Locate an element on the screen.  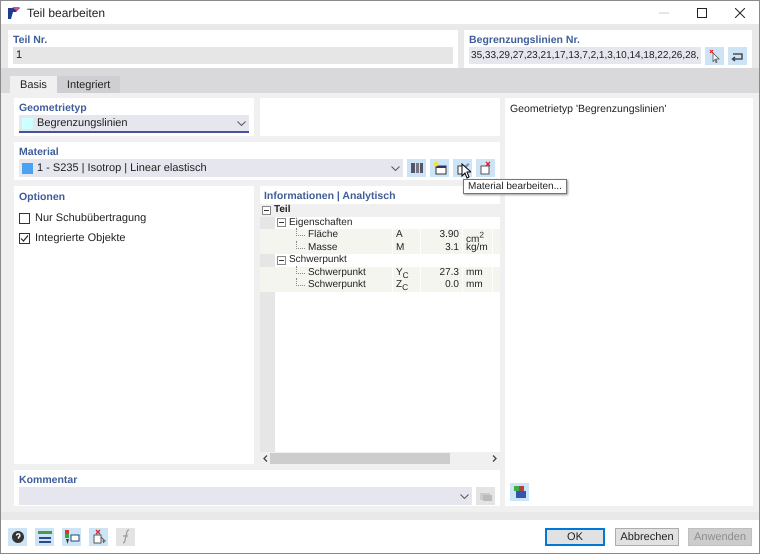
field-label: Kommentar is located at coordinates (48, 480).